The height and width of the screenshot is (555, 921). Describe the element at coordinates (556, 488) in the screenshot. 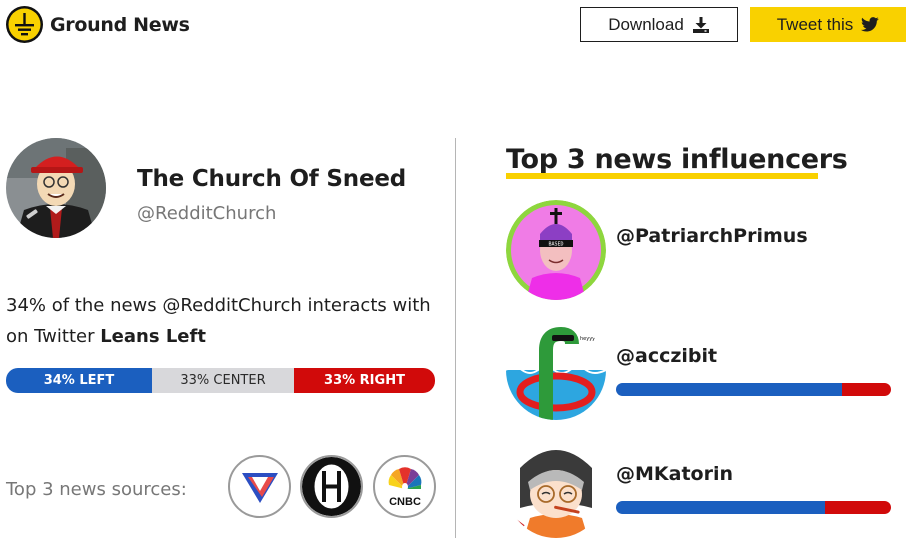

I see `influencer-avatar-mkatorin` at that location.